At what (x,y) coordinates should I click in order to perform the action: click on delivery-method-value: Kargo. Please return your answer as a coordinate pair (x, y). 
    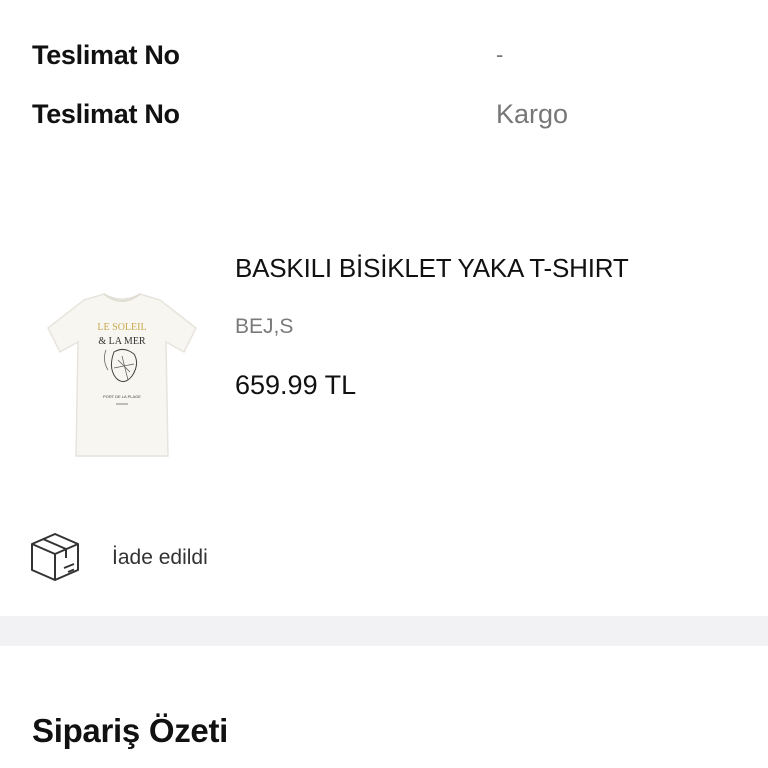
    Looking at the image, I should click on (532, 114).